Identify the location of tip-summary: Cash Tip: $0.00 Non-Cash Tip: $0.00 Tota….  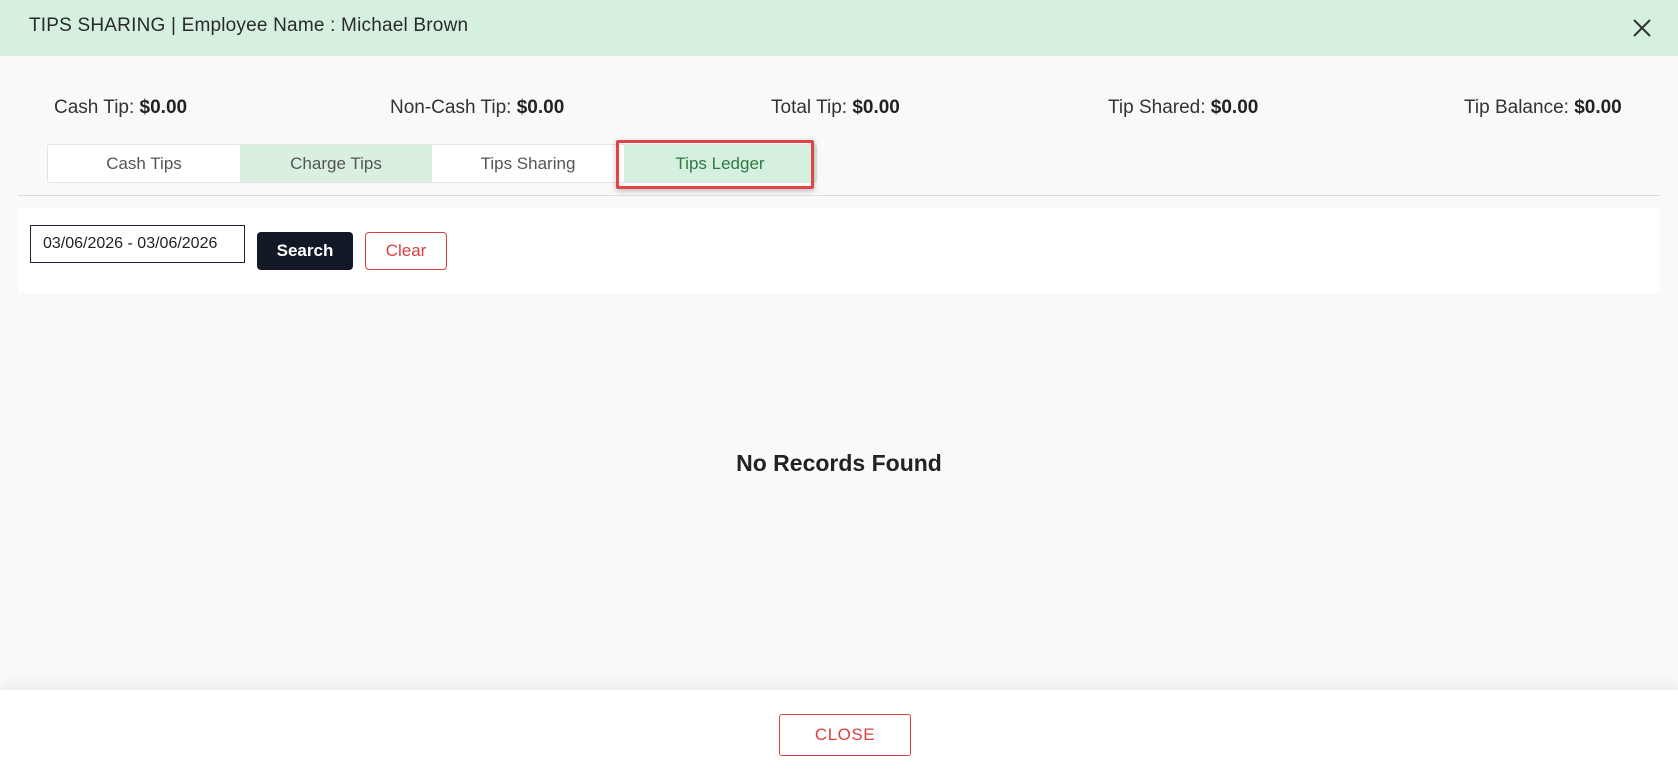
(839, 110).